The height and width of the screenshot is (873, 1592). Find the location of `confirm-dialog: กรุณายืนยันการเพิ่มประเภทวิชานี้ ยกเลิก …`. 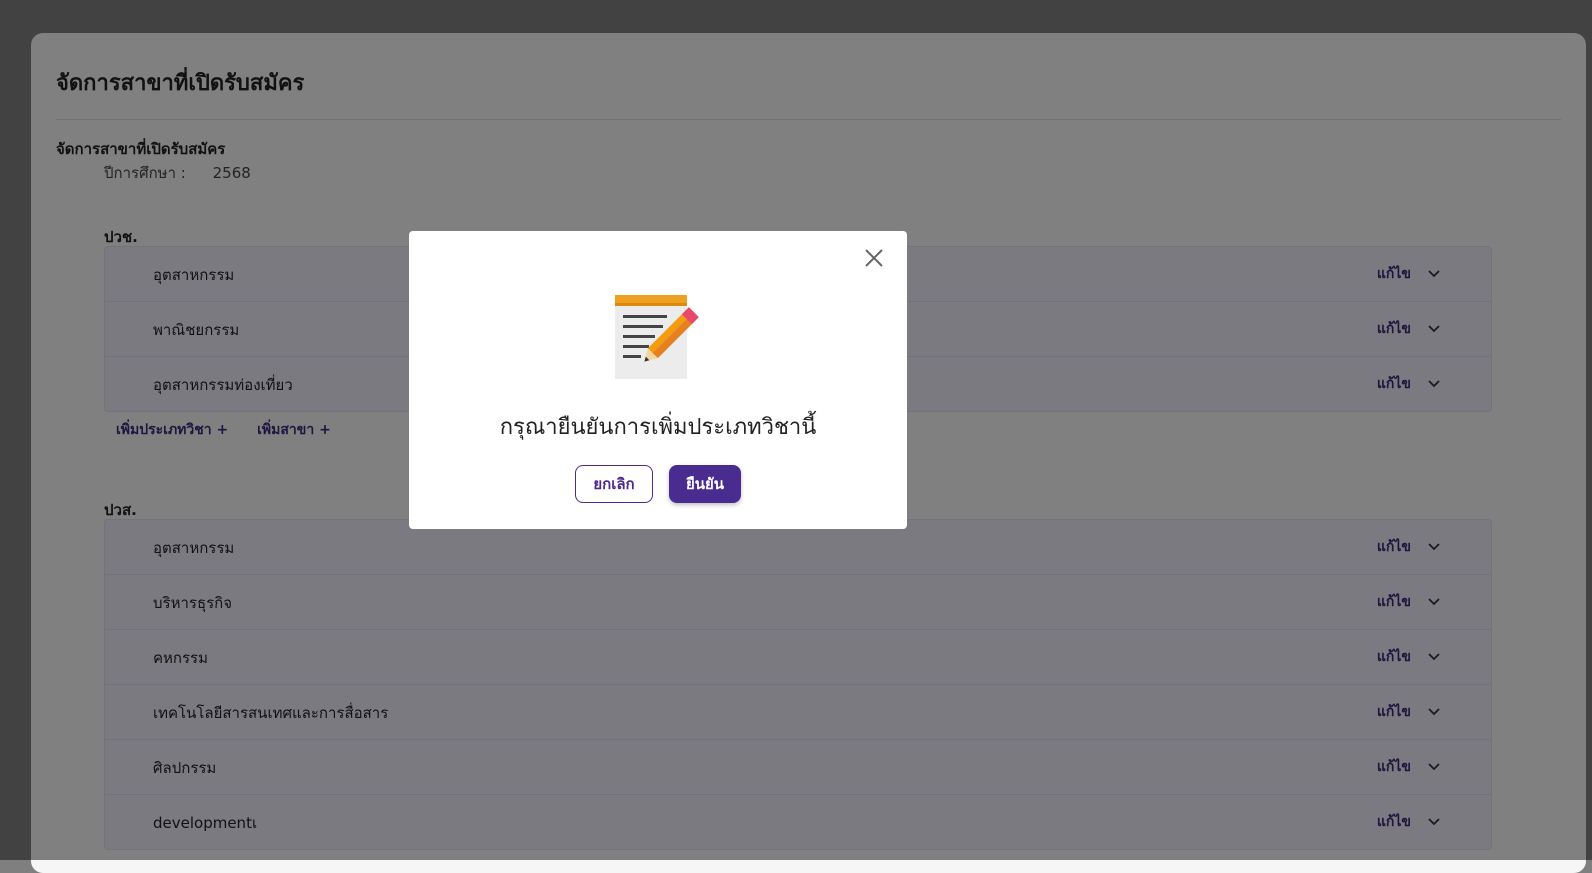

confirm-dialog: กรุณายืนยันการเพิ่มประเภทวิชานี้ ยกเลิก … is located at coordinates (658, 380).